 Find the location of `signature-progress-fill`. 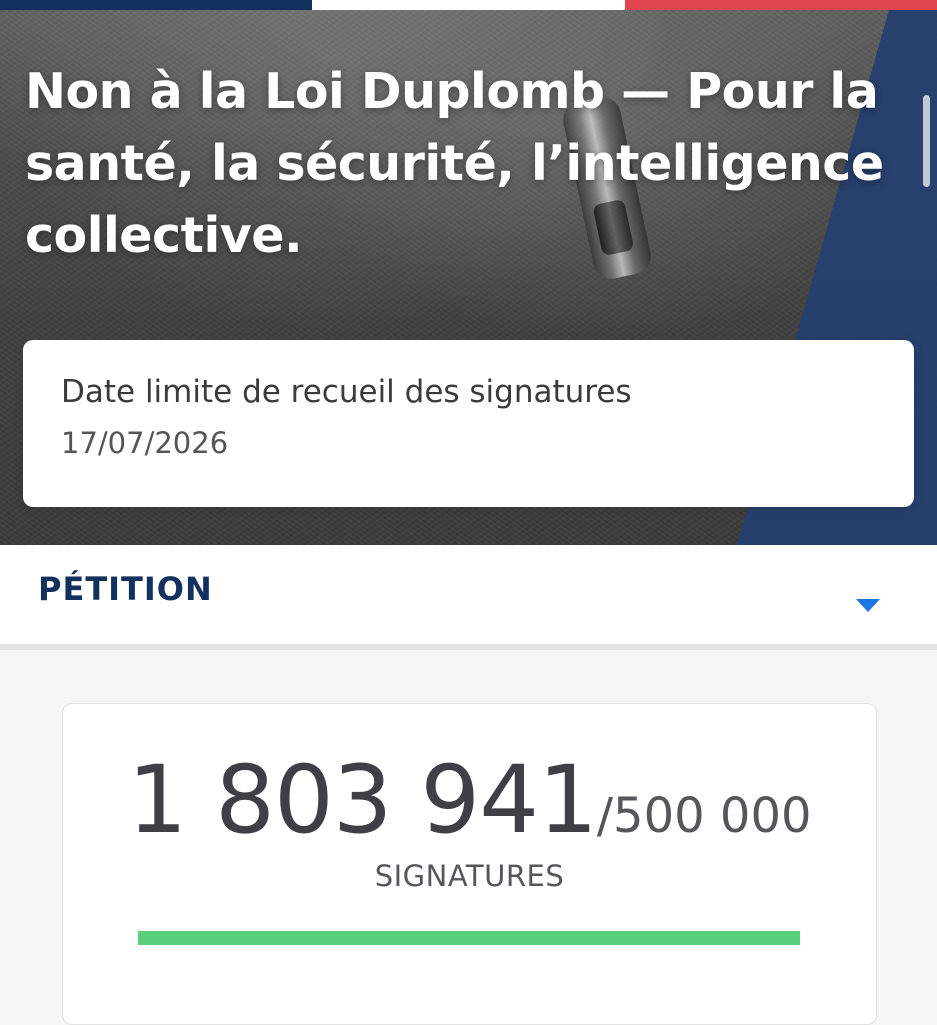

signature-progress-fill is located at coordinates (469, 938).